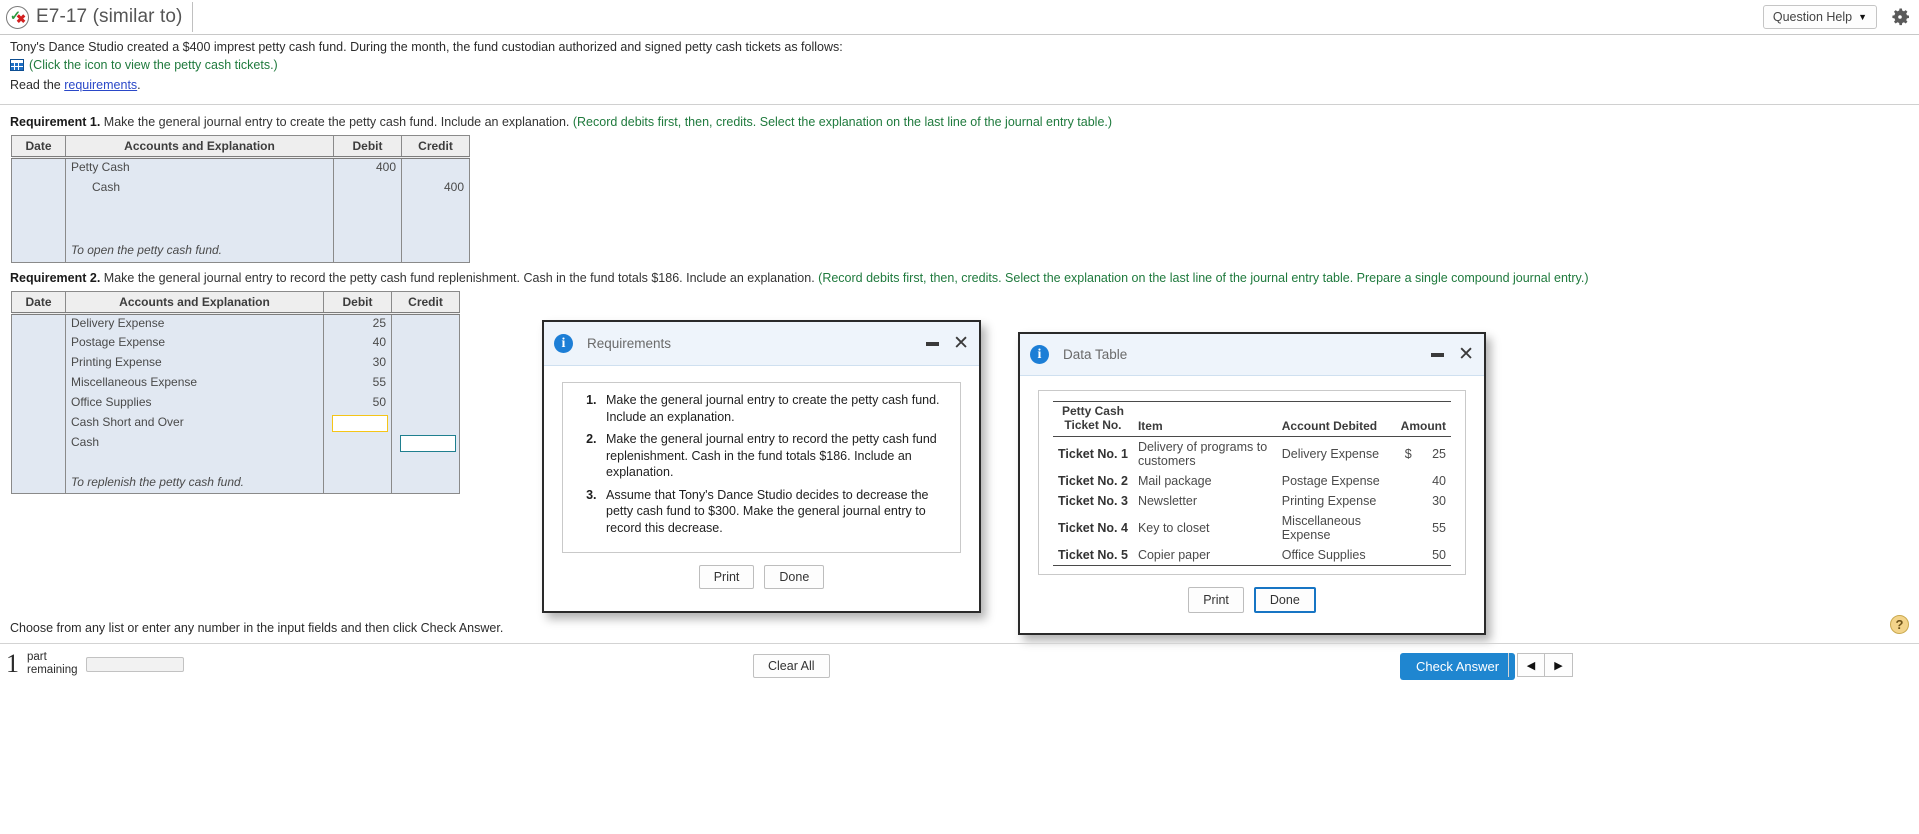  I want to click on table-row: Cash 400, so click(240, 189).